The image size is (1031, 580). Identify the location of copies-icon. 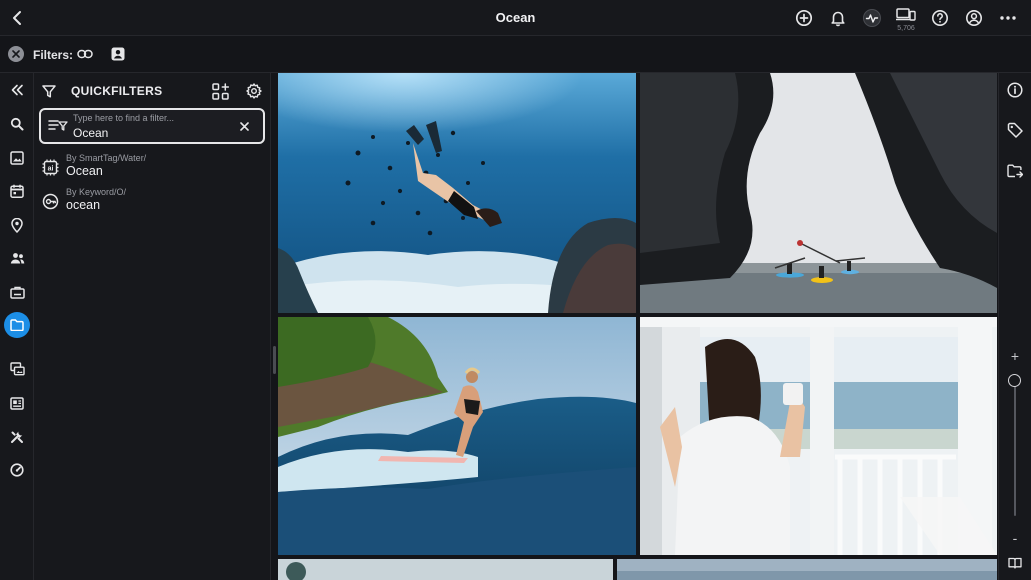
(17, 369).